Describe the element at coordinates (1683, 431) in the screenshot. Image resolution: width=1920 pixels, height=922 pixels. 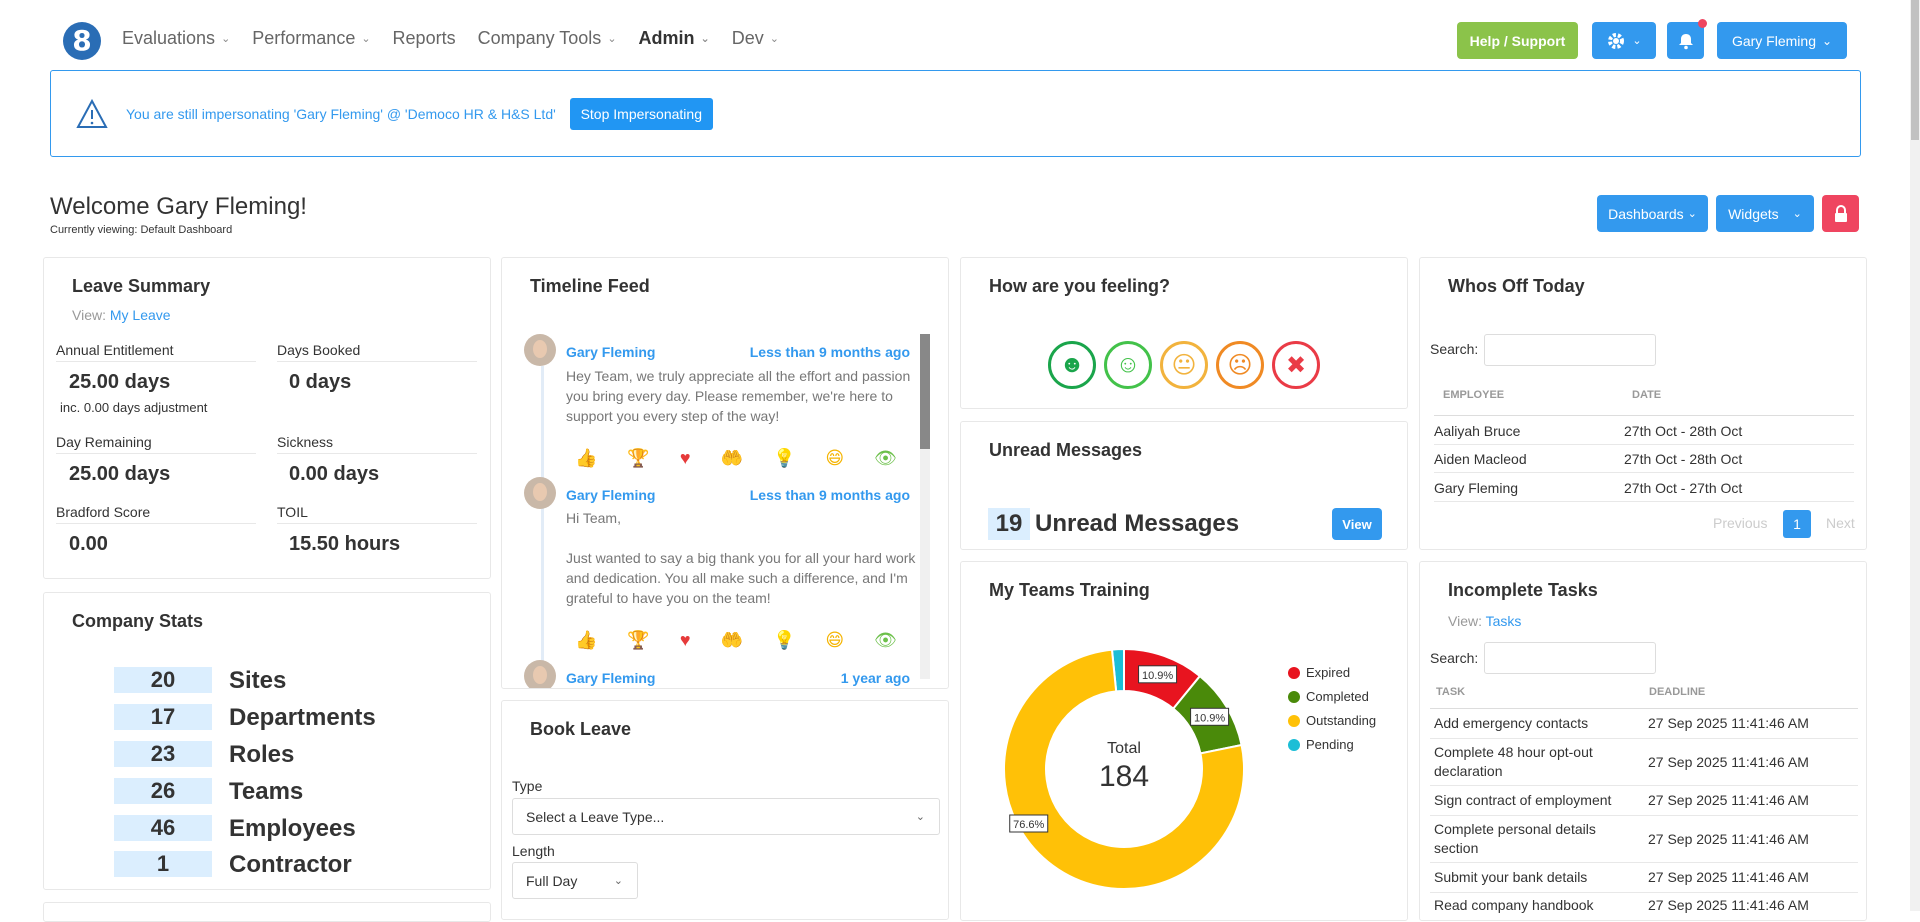
I see `leave-date: 27th Oct - 28th Oct` at that location.